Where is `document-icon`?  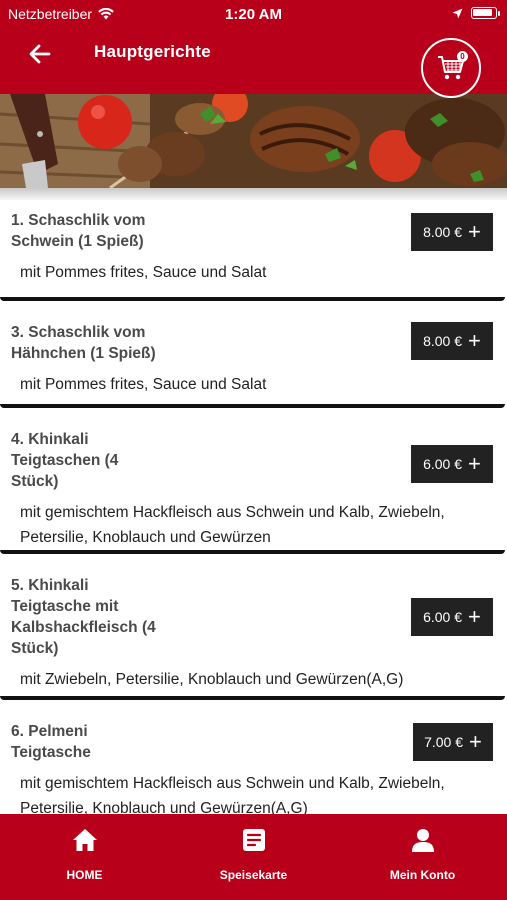 document-icon is located at coordinates (253, 840).